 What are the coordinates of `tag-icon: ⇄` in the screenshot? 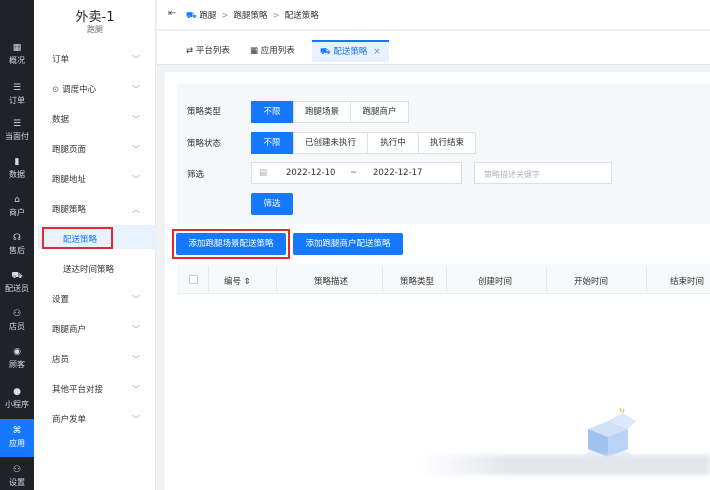 It's located at (190, 51).